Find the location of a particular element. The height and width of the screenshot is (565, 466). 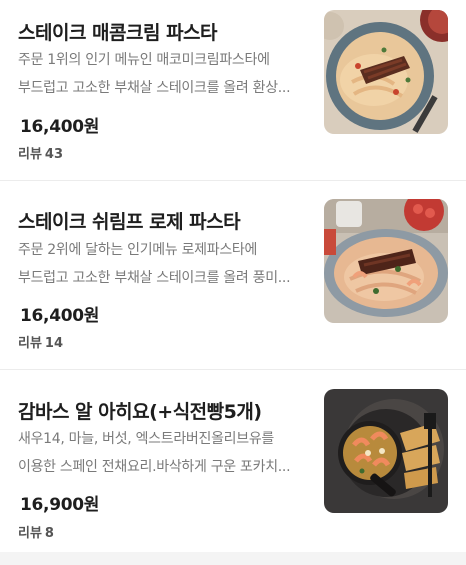

review-number: 43 is located at coordinates (54, 154).